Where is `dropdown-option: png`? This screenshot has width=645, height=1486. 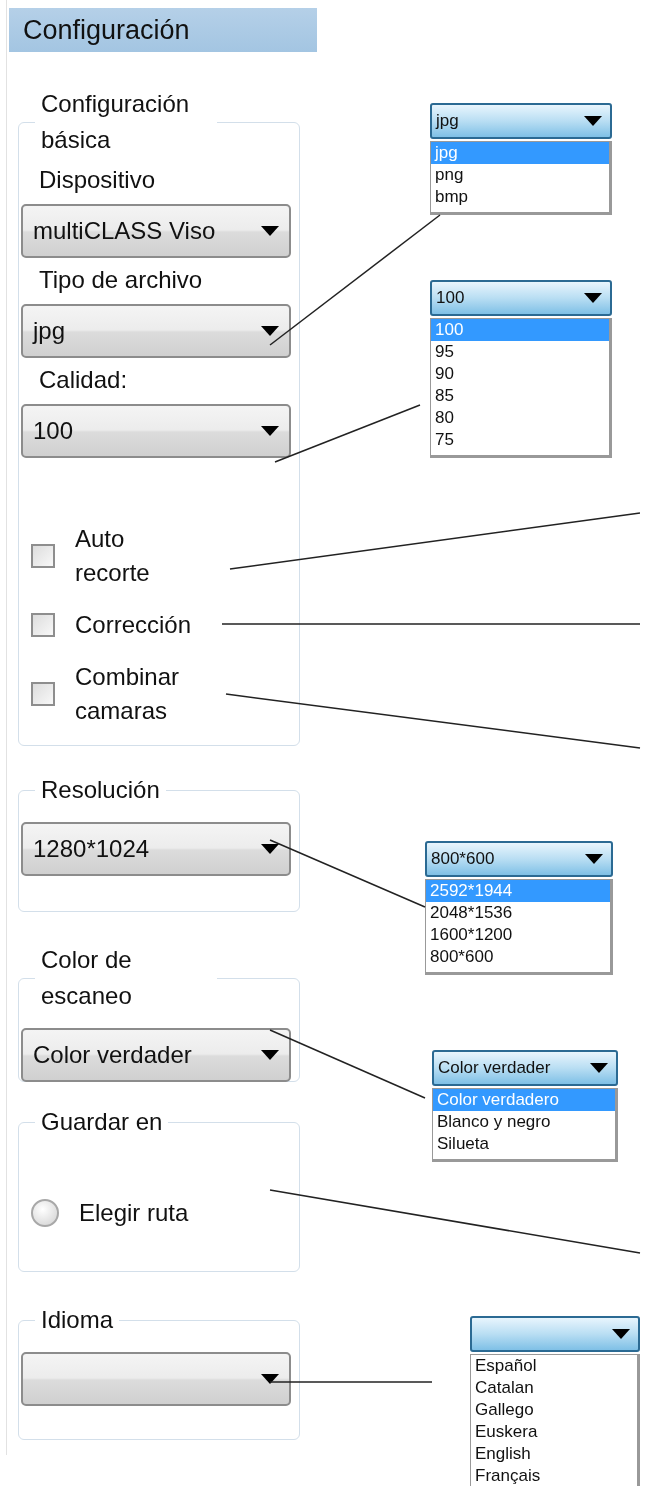 dropdown-option: png is located at coordinates (520, 175).